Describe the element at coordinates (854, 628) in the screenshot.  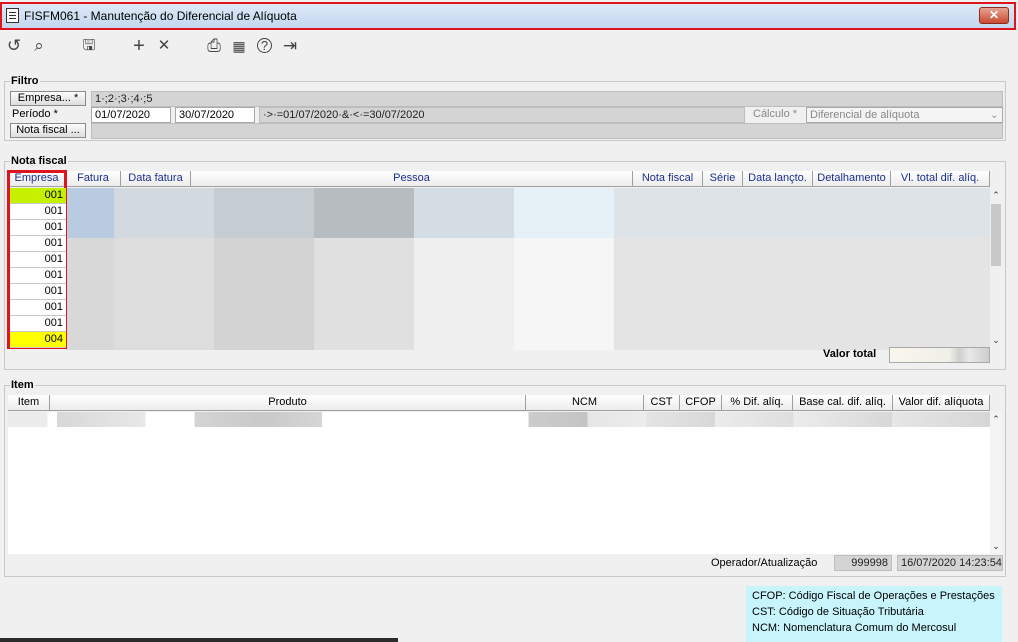
I see `legend-ncm: NCM: Nomenclatura Comum do Mercosul` at that location.